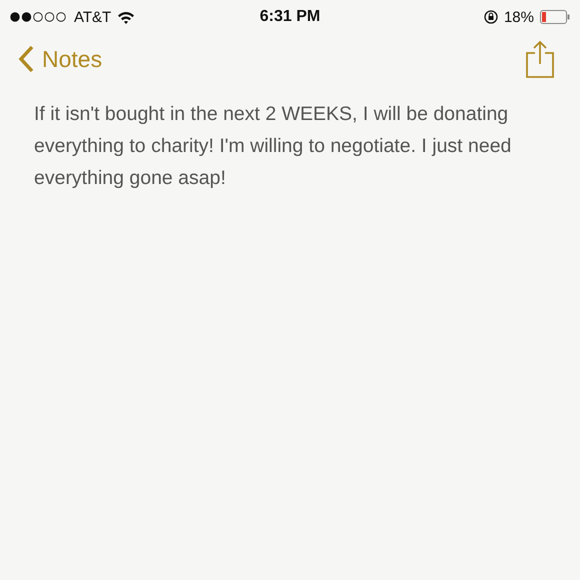  Describe the element at coordinates (39, 17) in the screenshot. I see `signal-icon` at that location.